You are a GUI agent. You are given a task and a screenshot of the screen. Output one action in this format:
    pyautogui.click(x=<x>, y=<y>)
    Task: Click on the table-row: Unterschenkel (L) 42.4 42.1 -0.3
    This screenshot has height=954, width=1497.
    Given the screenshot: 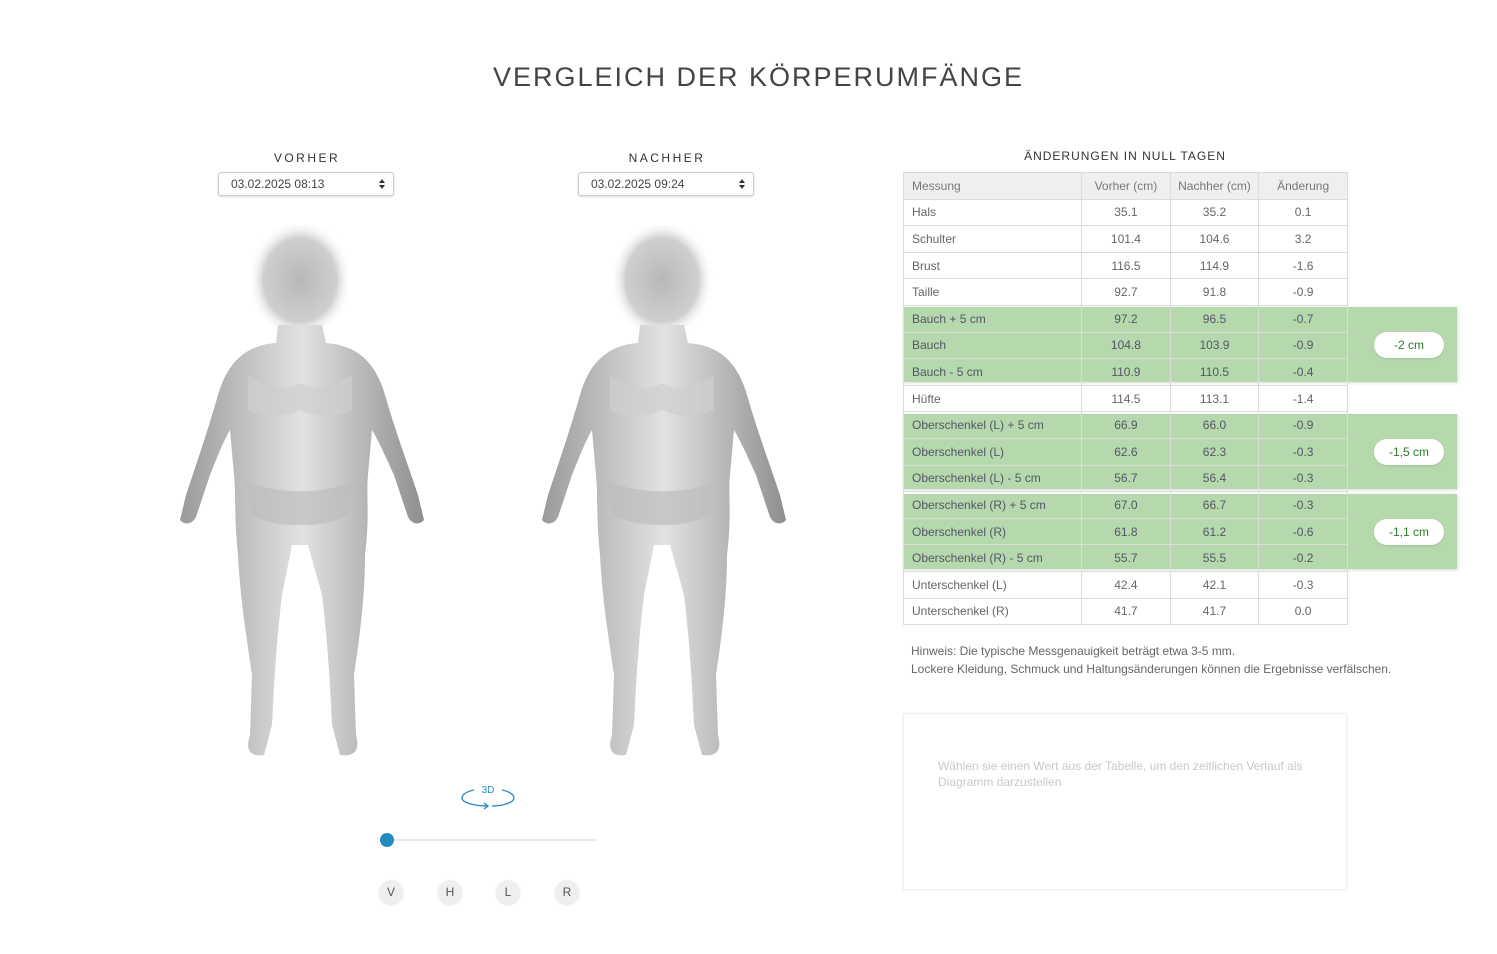 What is the action you would take?
    pyautogui.click(x=1125, y=584)
    